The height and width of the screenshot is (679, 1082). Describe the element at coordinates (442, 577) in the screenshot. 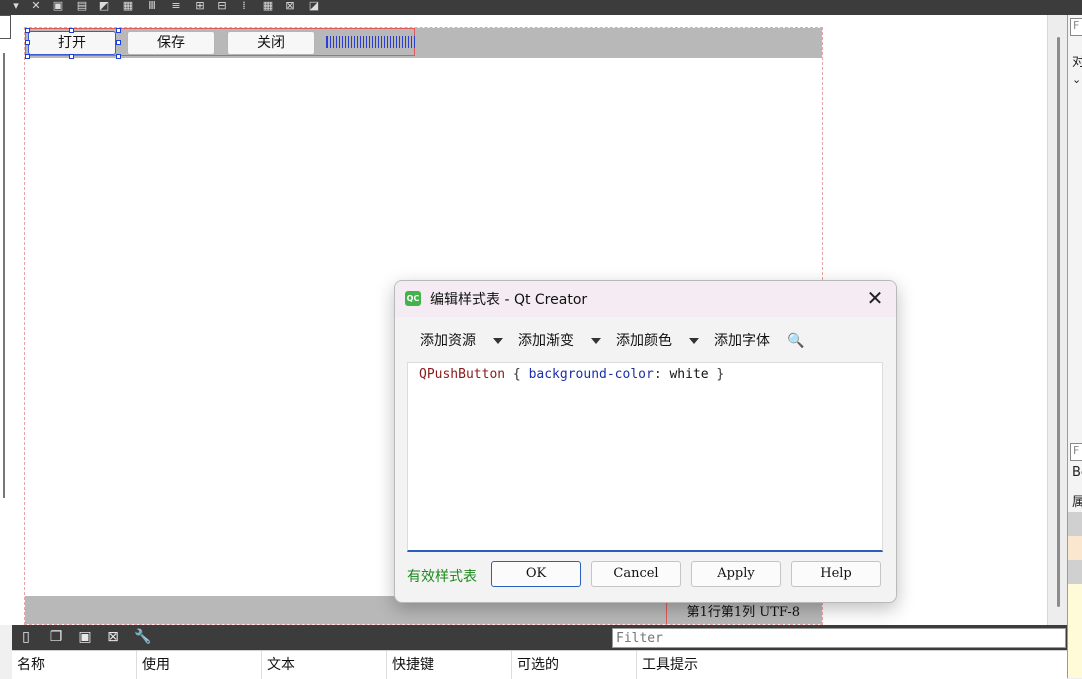

I see `valid-stylesheet-label: 有效样式表` at that location.